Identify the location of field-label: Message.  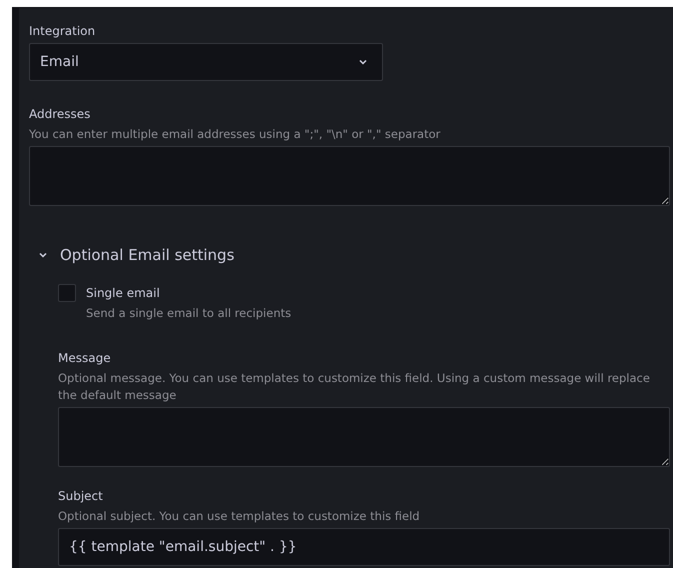
(84, 358).